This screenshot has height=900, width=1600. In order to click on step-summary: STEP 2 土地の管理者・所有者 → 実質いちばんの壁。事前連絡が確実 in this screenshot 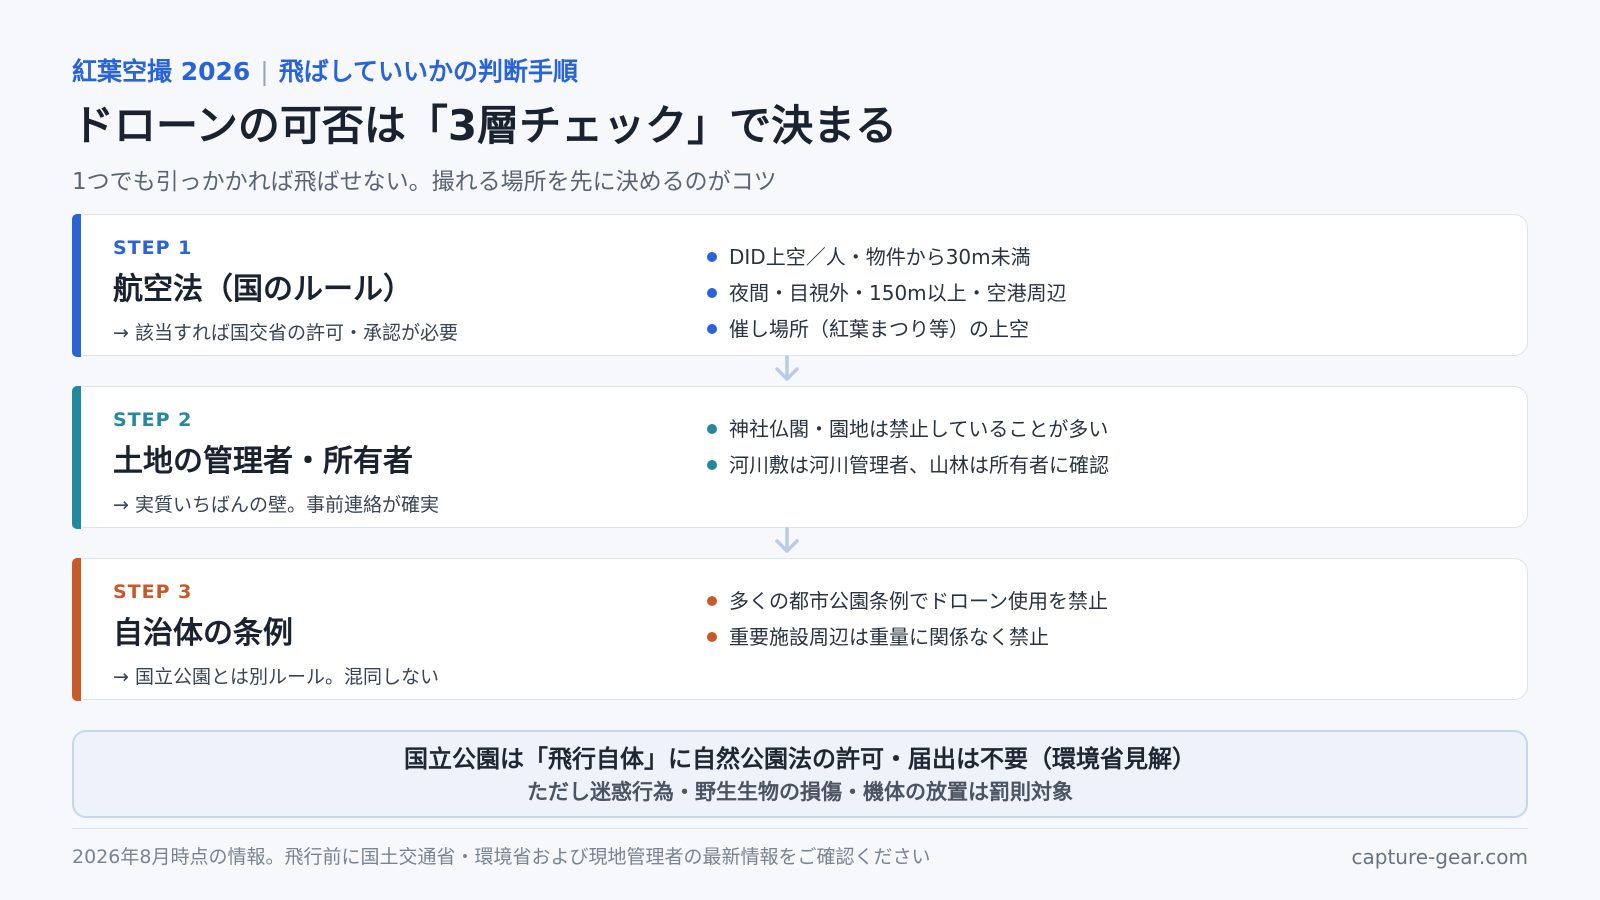, I will do `click(403, 463)`.